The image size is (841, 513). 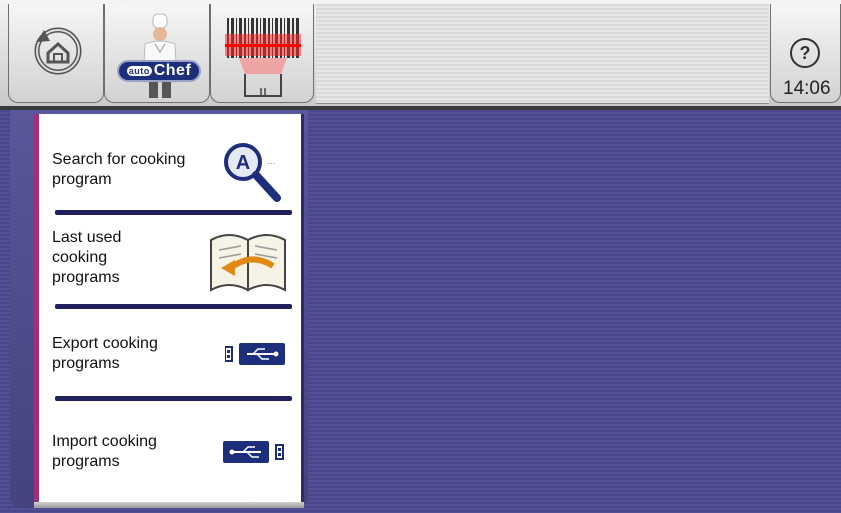 I want to click on toolbar-stripe, so click(x=542, y=54).